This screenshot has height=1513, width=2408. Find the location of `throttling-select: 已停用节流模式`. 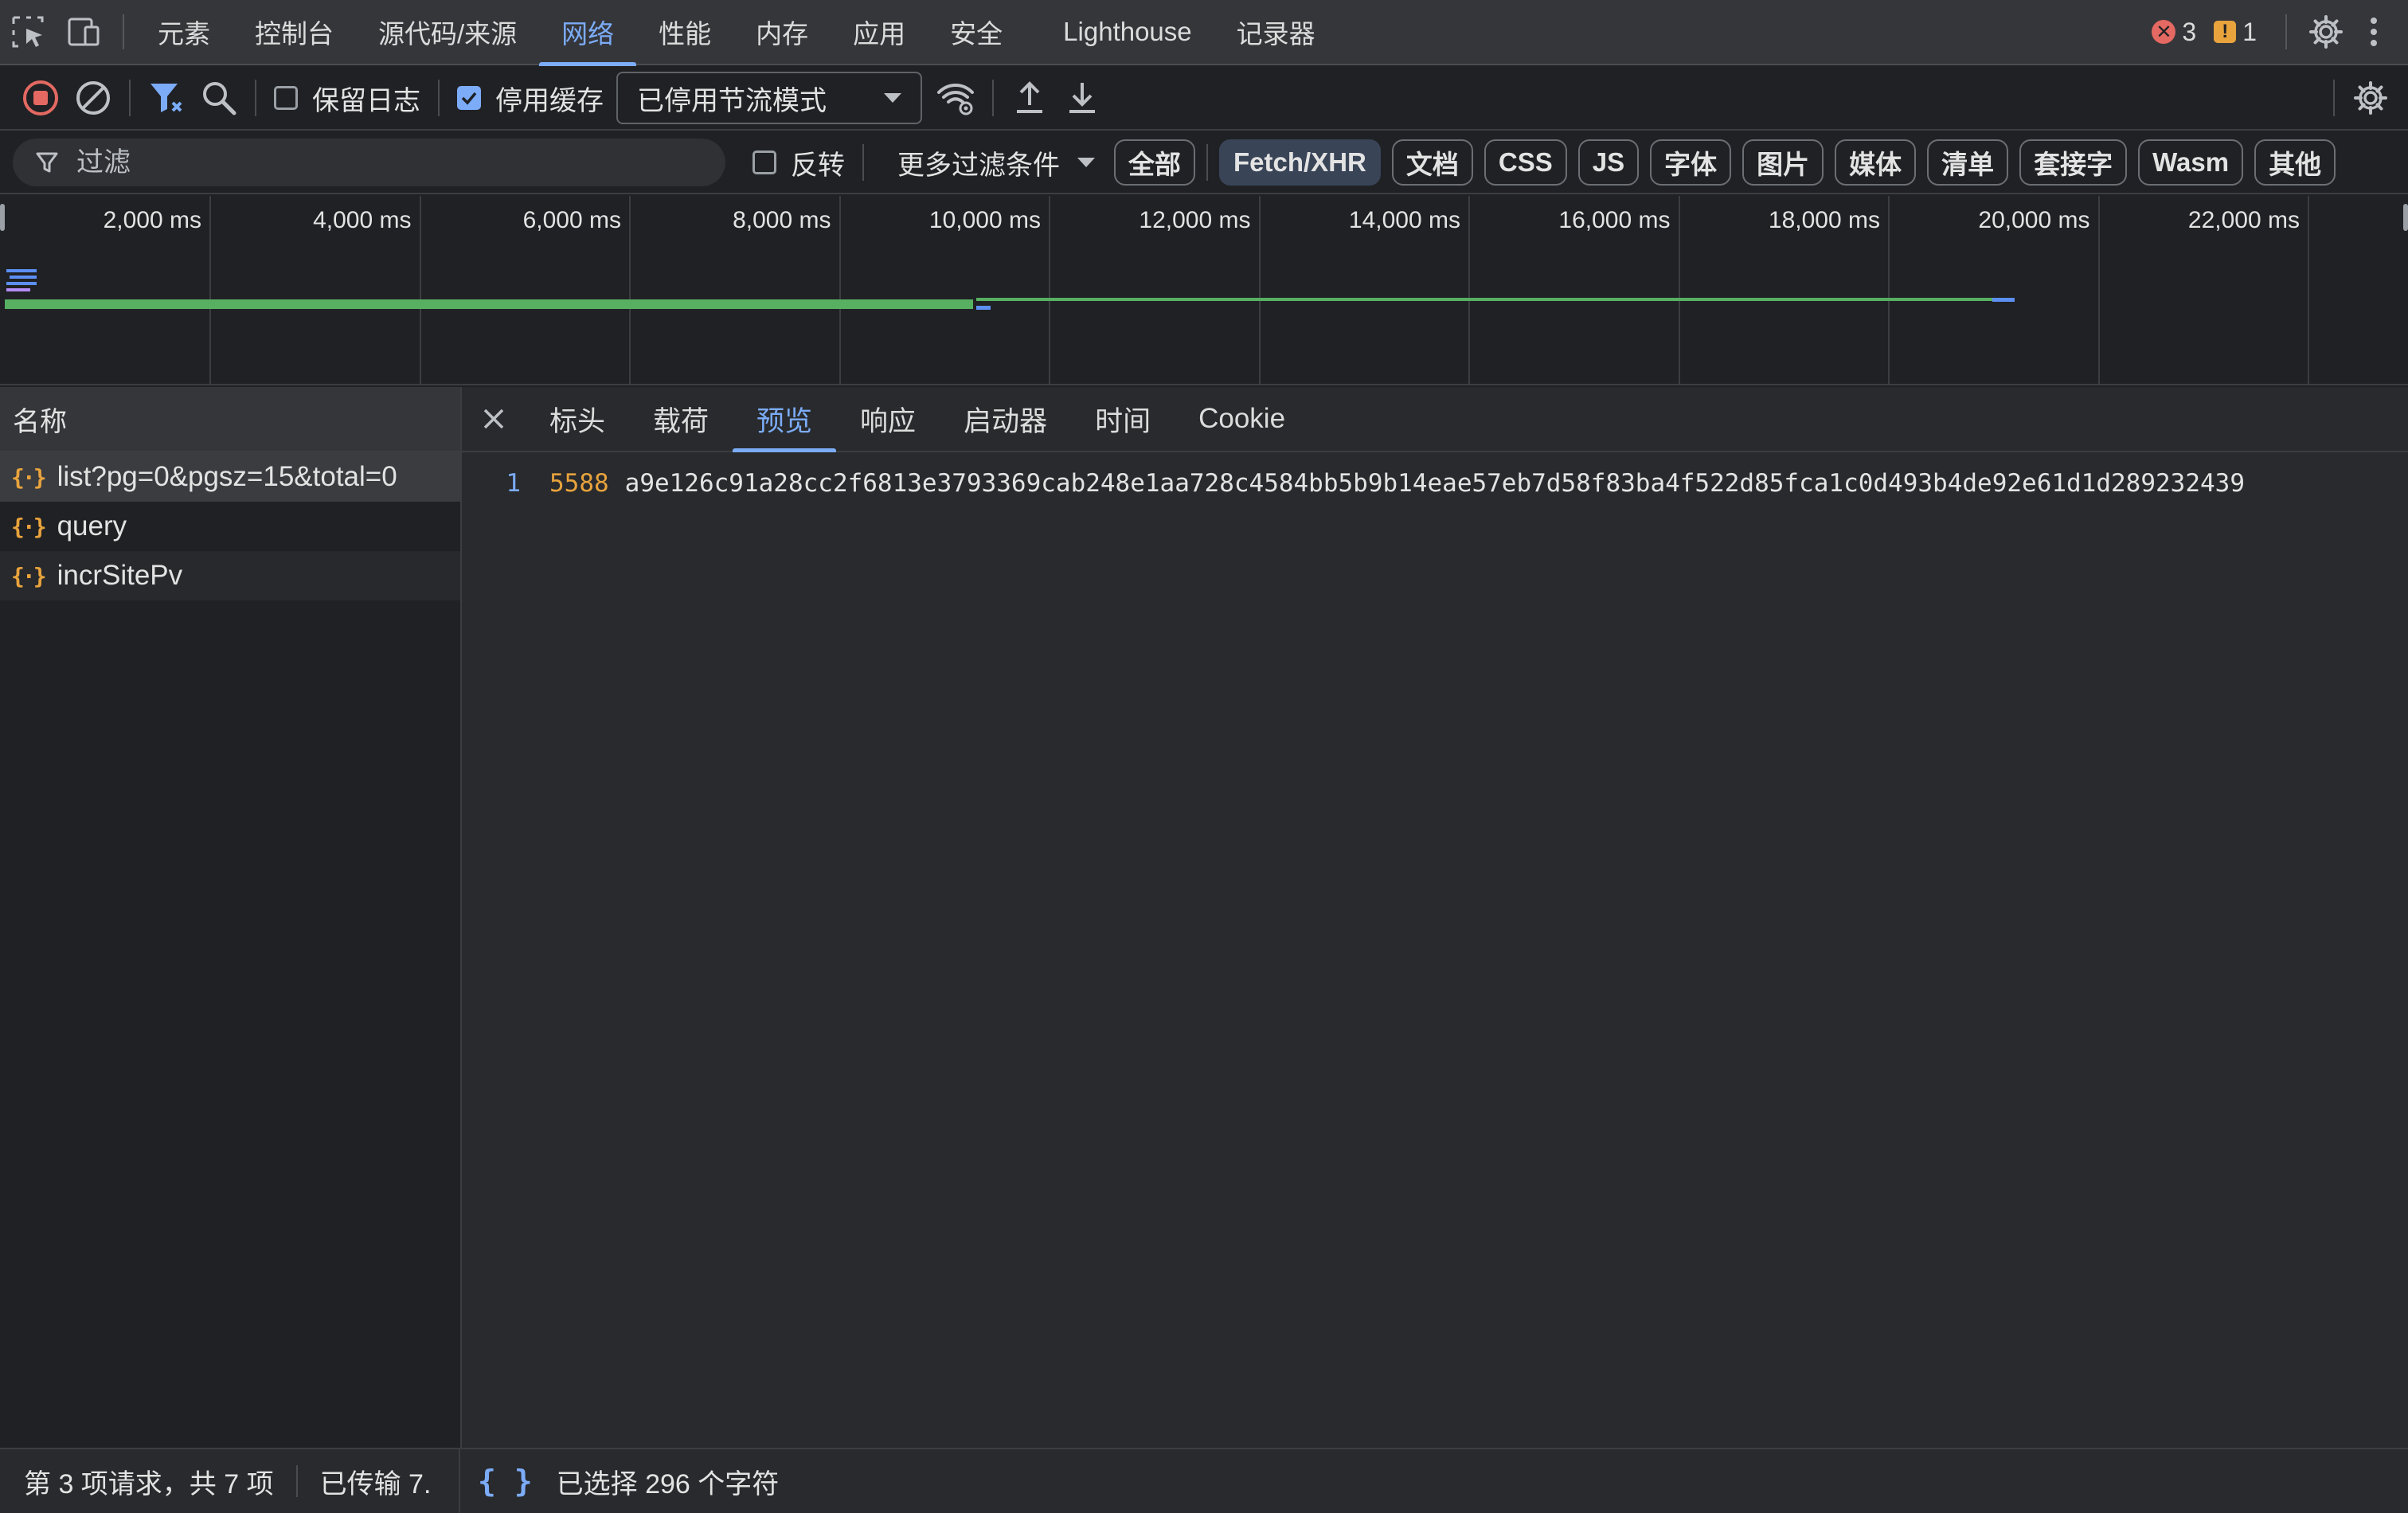

throttling-select: 已停用节流模式 is located at coordinates (769, 98).